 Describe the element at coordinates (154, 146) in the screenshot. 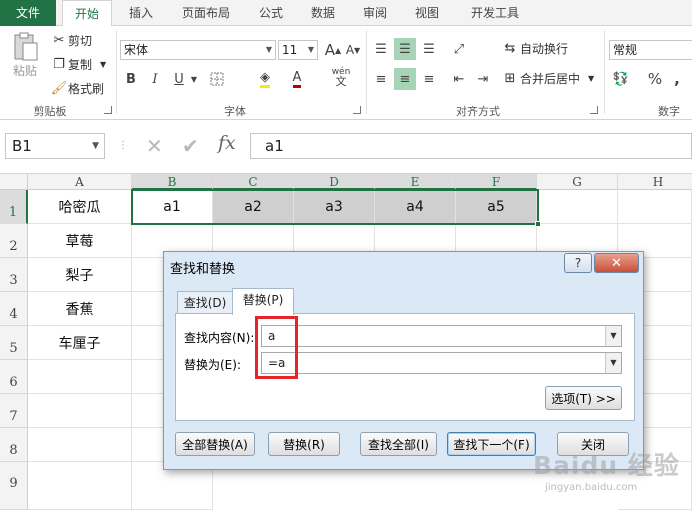

I see `cancel-icon: ✕` at that location.